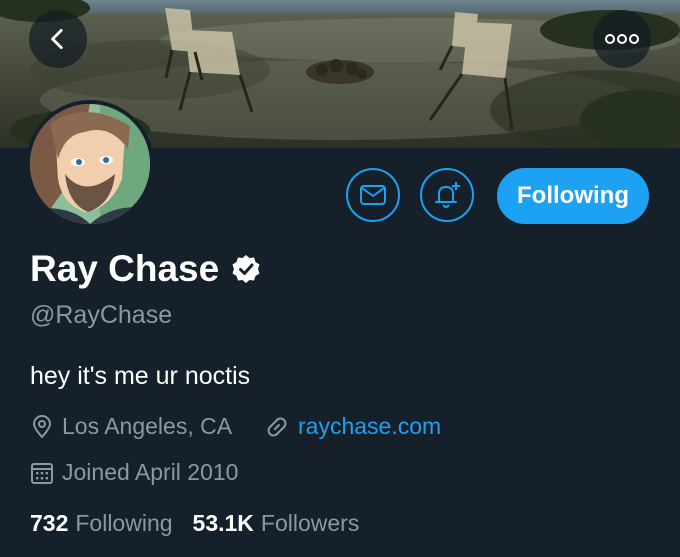 This screenshot has height=557, width=680. I want to click on chevron-left-icon, so click(57, 39).